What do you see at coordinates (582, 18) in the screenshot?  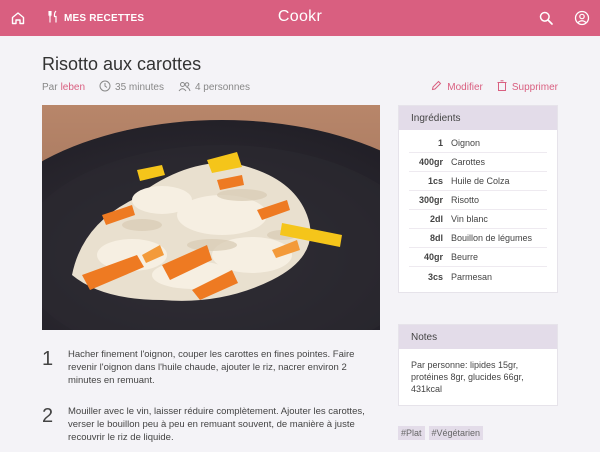 I see `user-icon` at bounding box center [582, 18].